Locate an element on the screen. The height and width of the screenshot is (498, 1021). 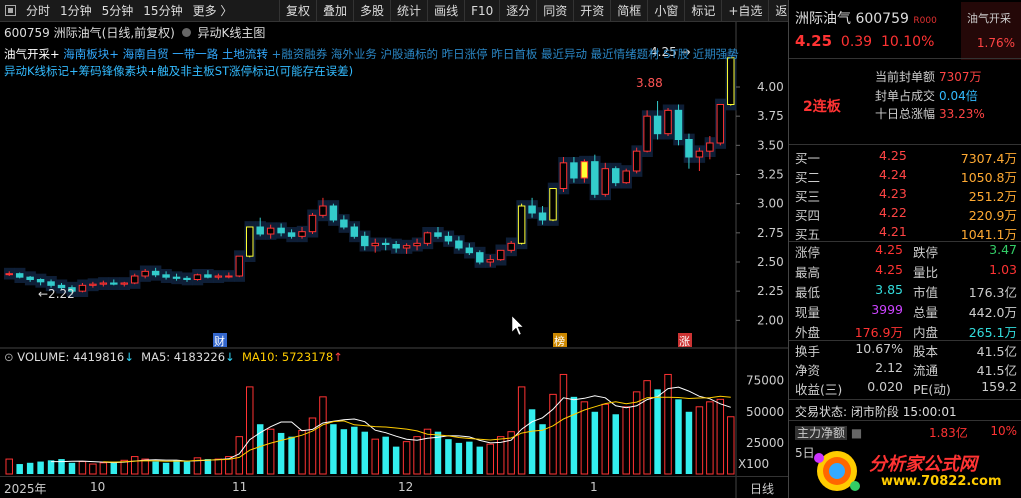
ma5-label: MA5: is located at coordinates (156, 357).